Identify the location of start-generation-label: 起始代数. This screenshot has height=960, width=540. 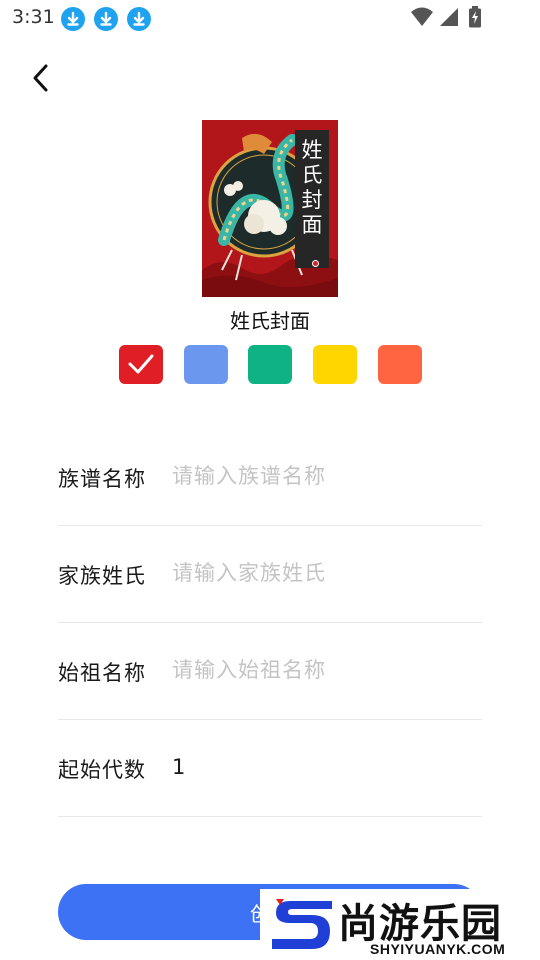
(102, 770).